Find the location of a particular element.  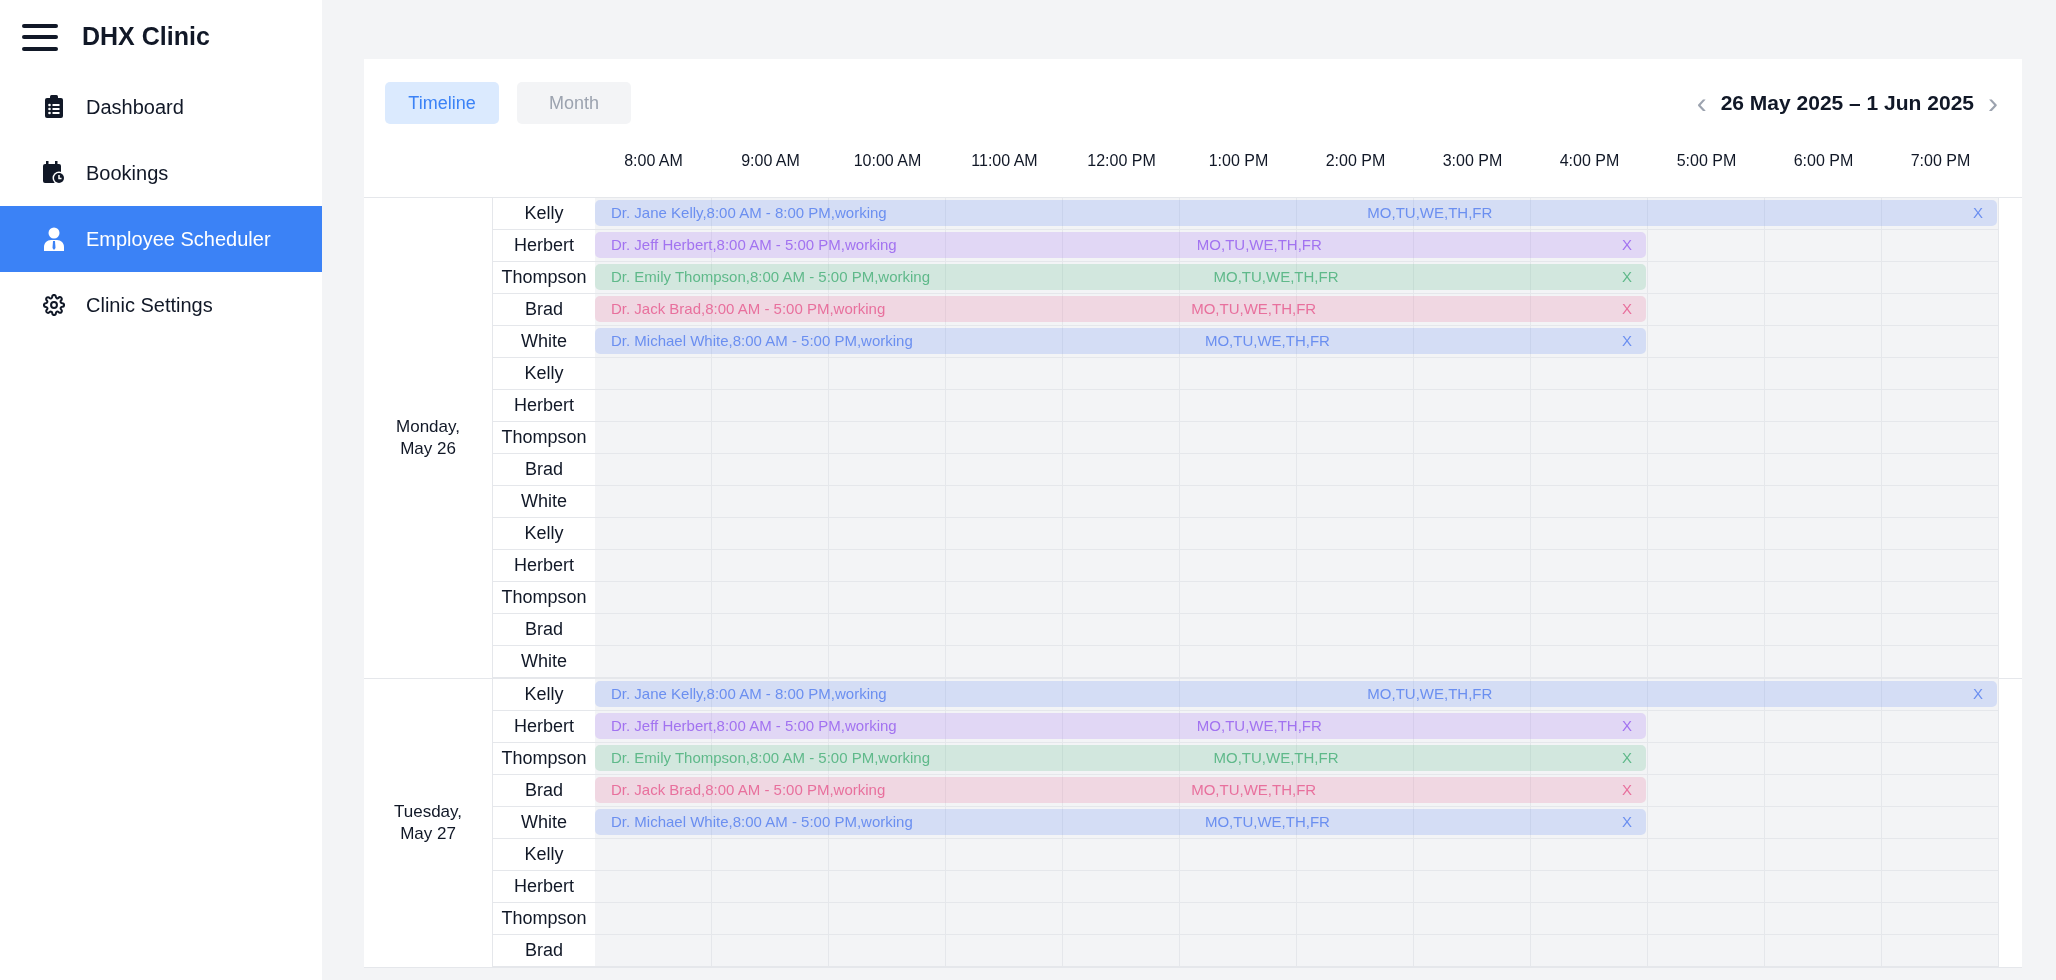

person-icon is located at coordinates (54, 239).